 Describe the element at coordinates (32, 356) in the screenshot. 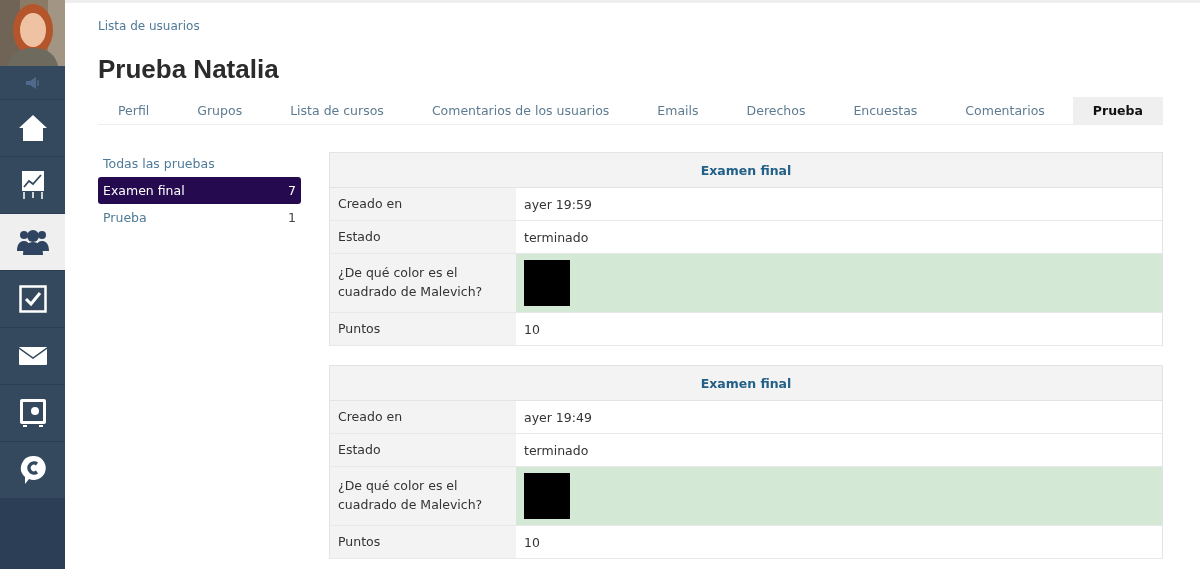

I see `mail-icon` at that location.